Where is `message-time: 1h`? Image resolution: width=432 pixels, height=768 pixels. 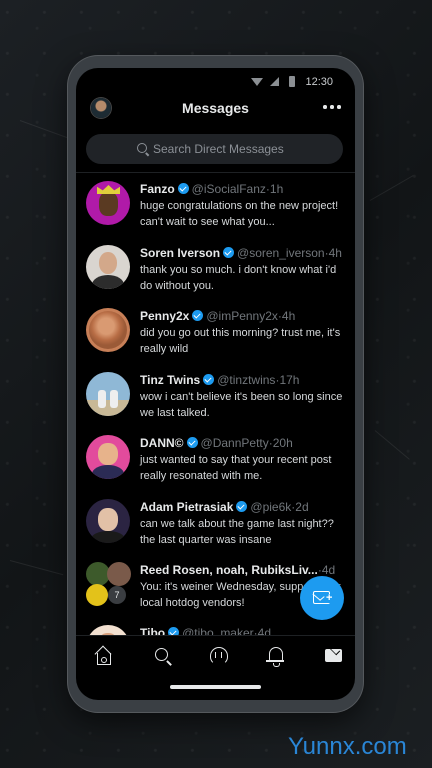
message-time: 1h is located at coordinates (276, 189).